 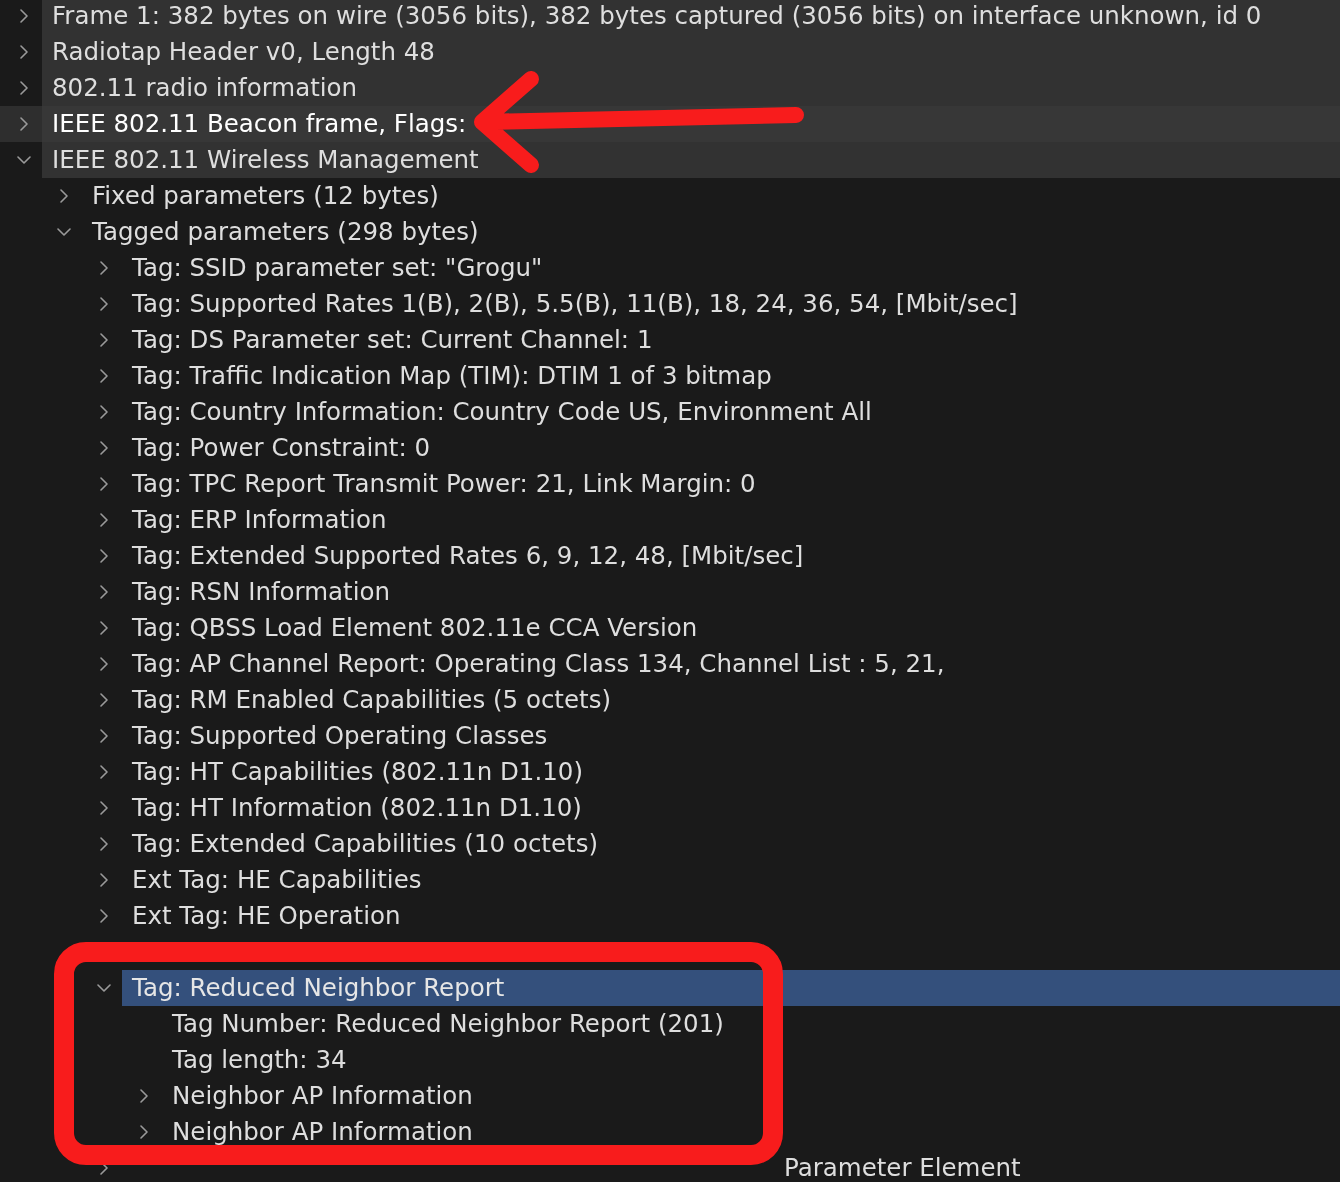 I want to click on tree-item: Tag: Power Constraint: 0, so click(x=731, y=448).